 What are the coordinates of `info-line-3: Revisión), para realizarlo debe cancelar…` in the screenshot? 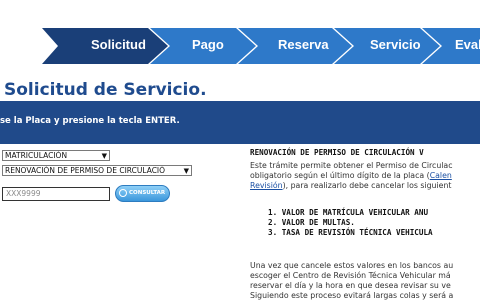 It's located at (350, 186).